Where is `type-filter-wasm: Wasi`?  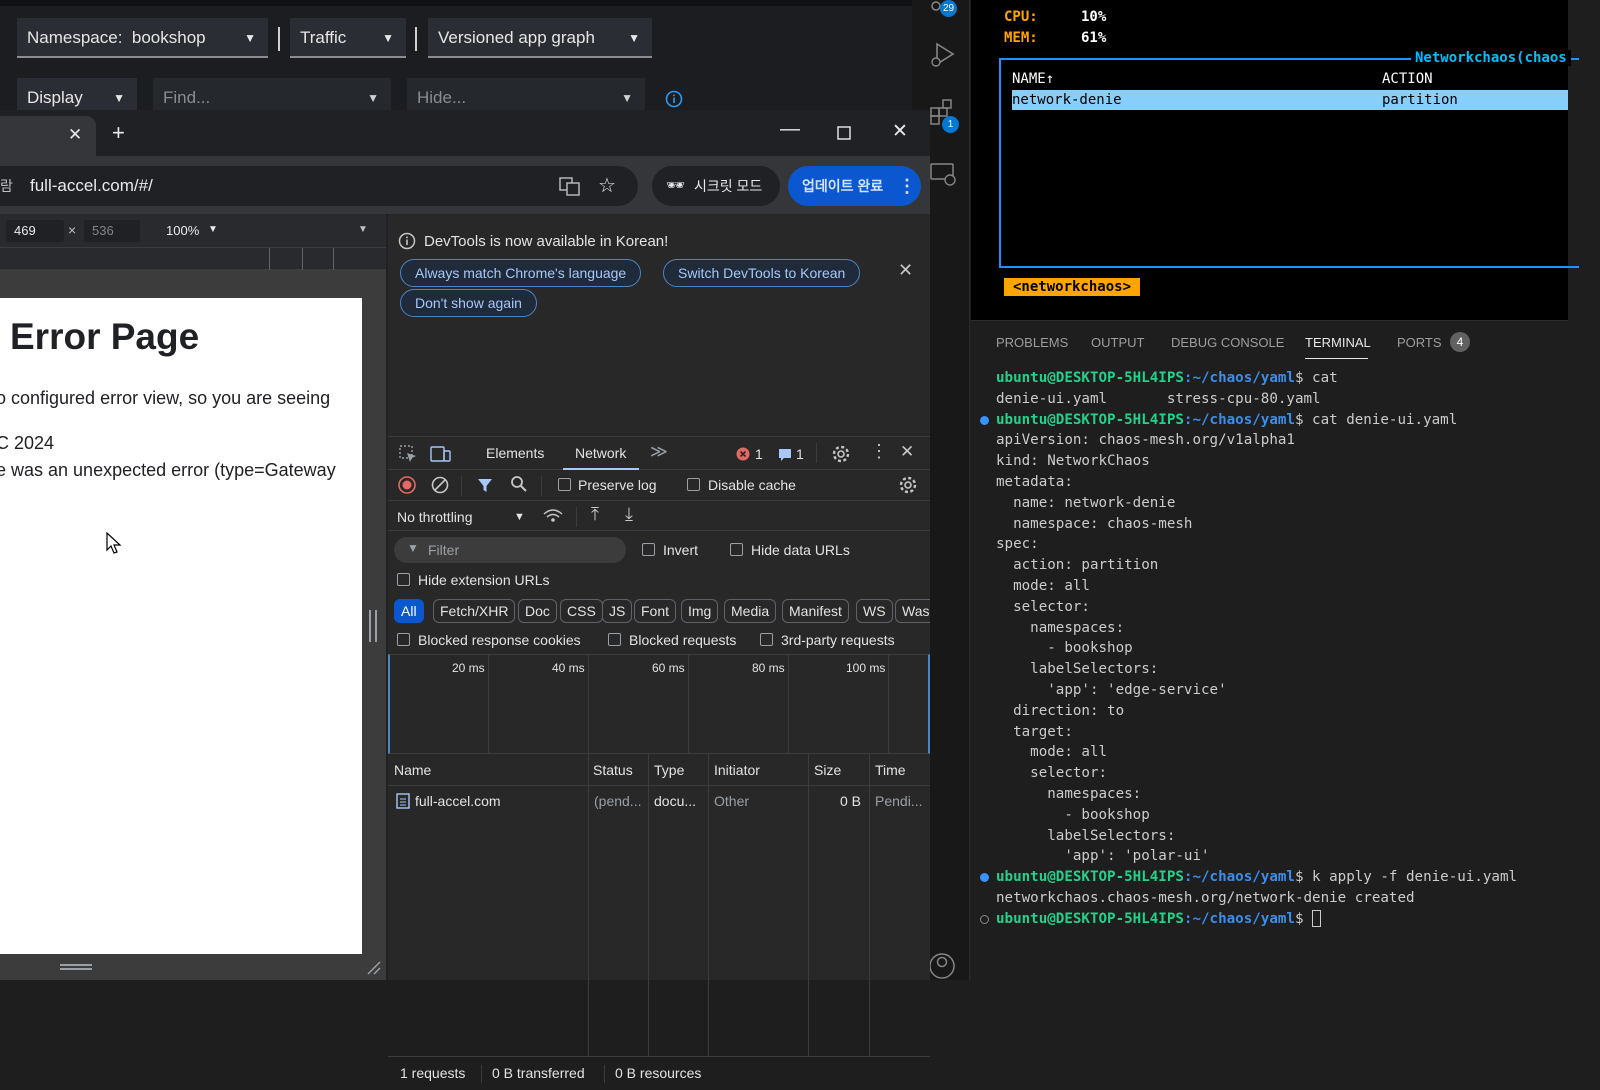
type-filter-wasm: Wasi is located at coordinates (912, 611).